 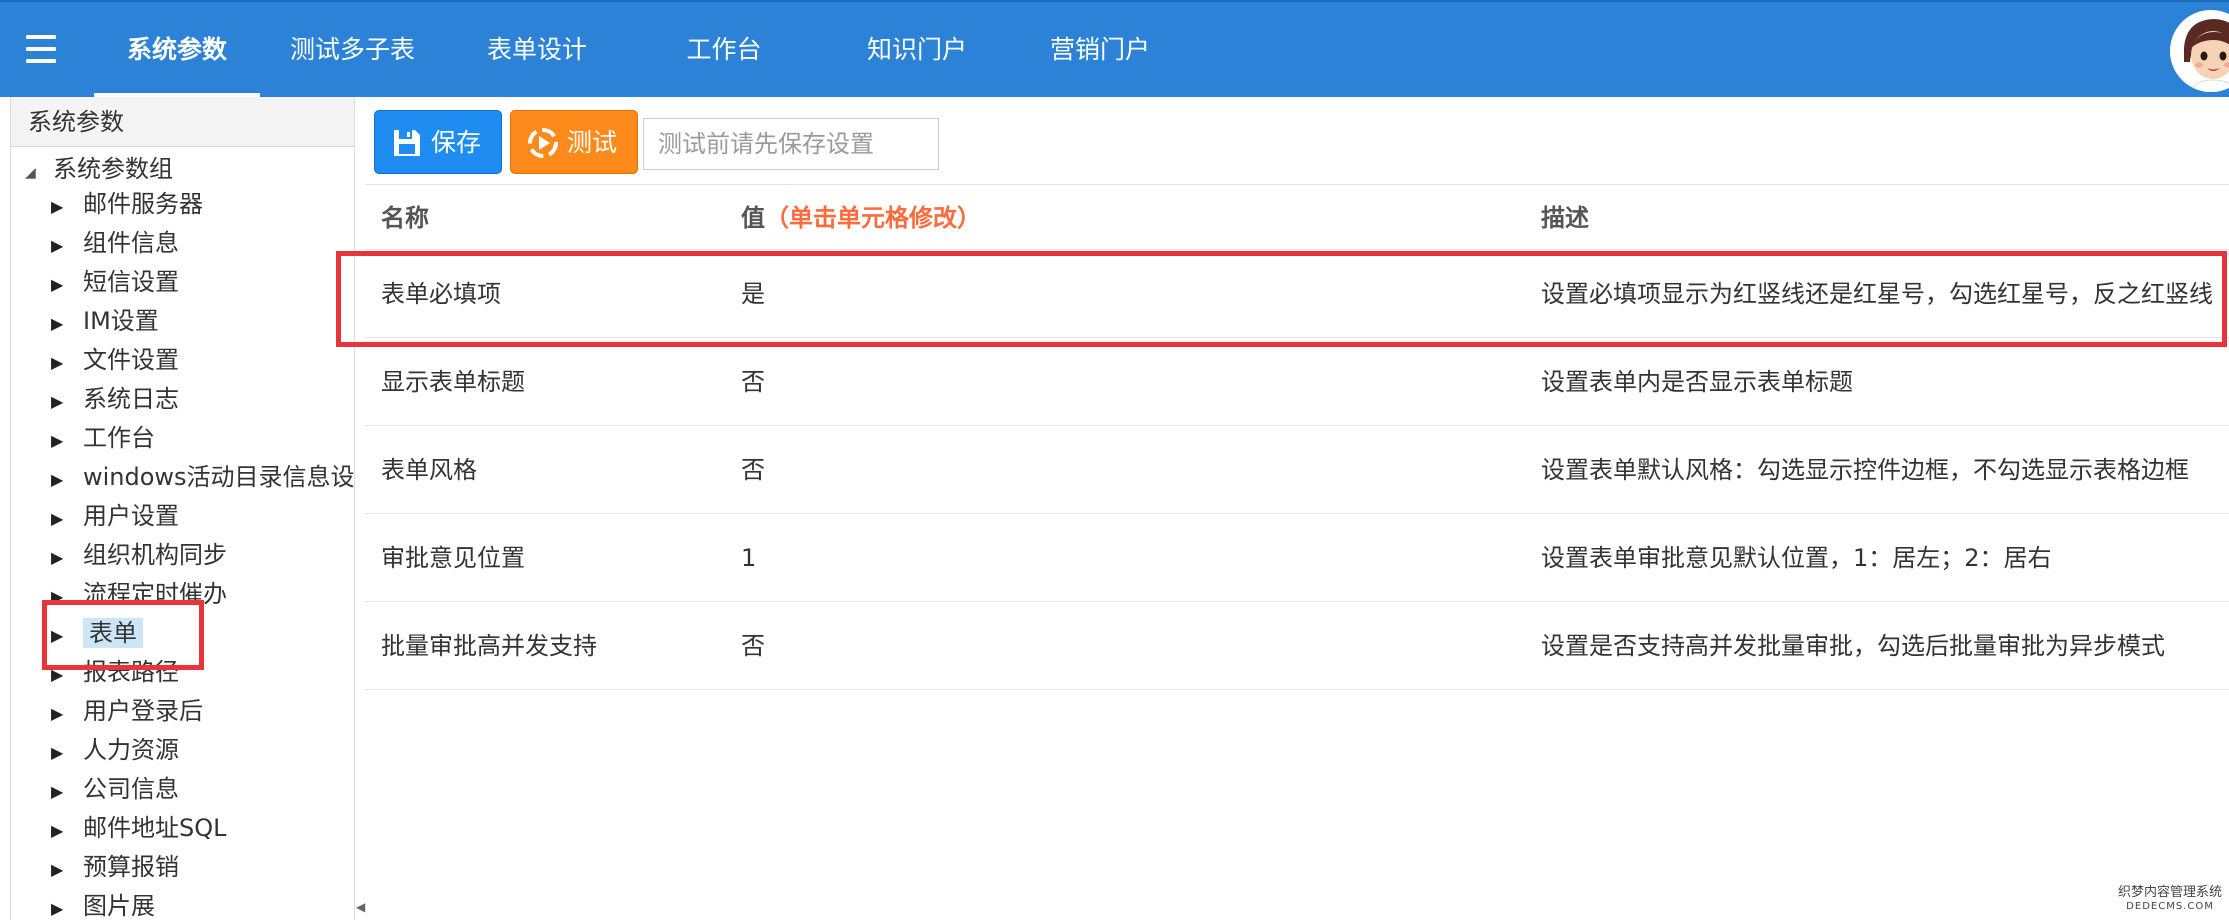 I want to click on tree-item-hr: ▶ 人力资源, so click(x=118, y=750).